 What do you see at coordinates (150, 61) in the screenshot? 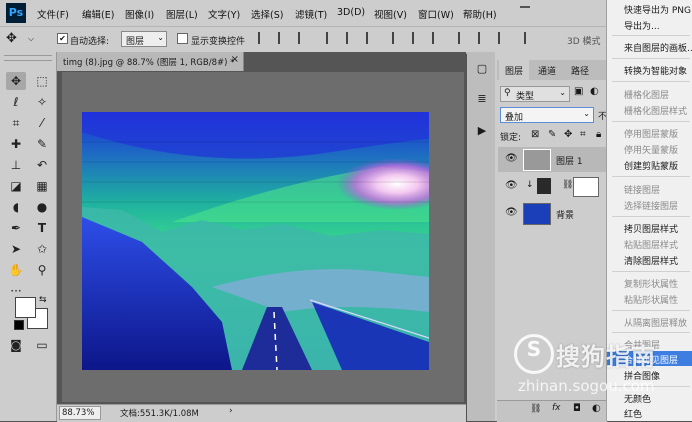
I see `document-tab: timg (8).jpg @ 88.7% (图层 1, RGB/8#) * ×` at bounding box center [150, 61].